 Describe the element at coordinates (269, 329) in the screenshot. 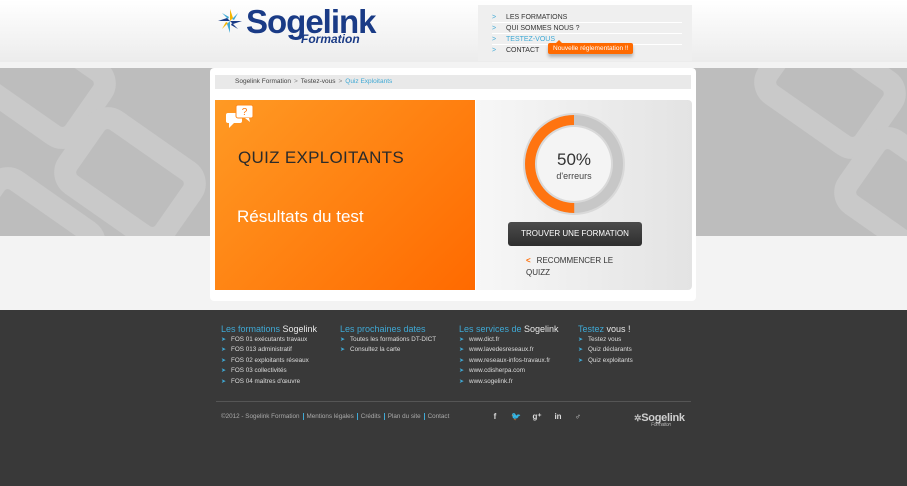

I see `footer-heading: Les formations Sogelink` at that location.